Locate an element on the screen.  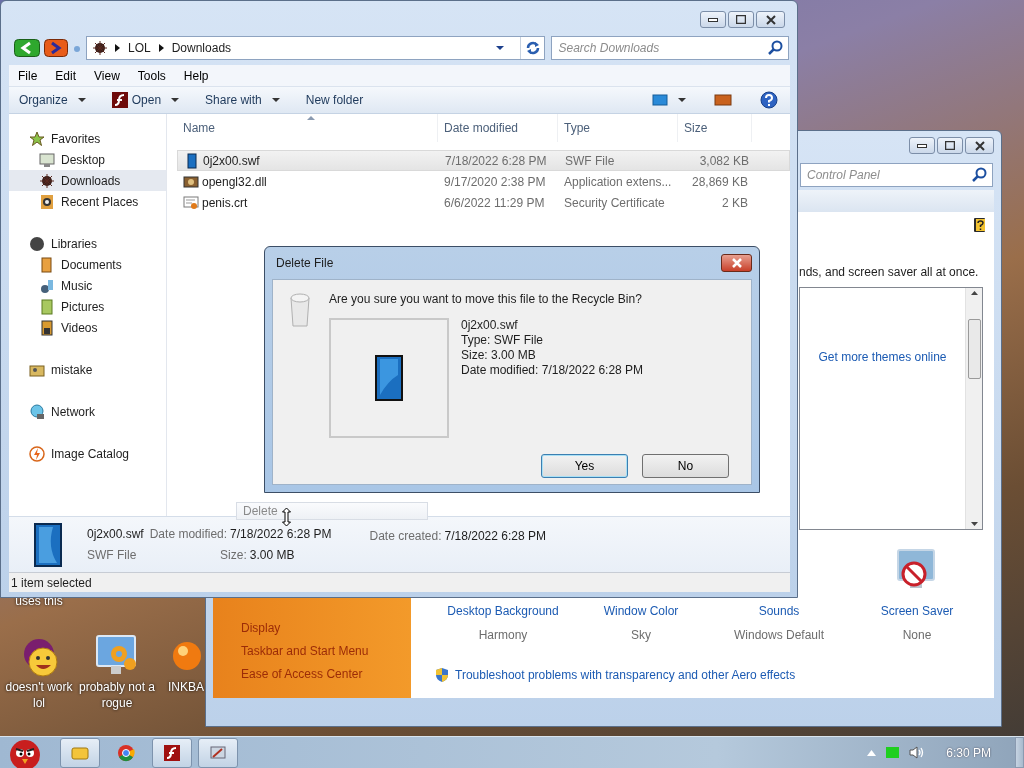
menu-item: Tools is located at coordinates (151, 75).